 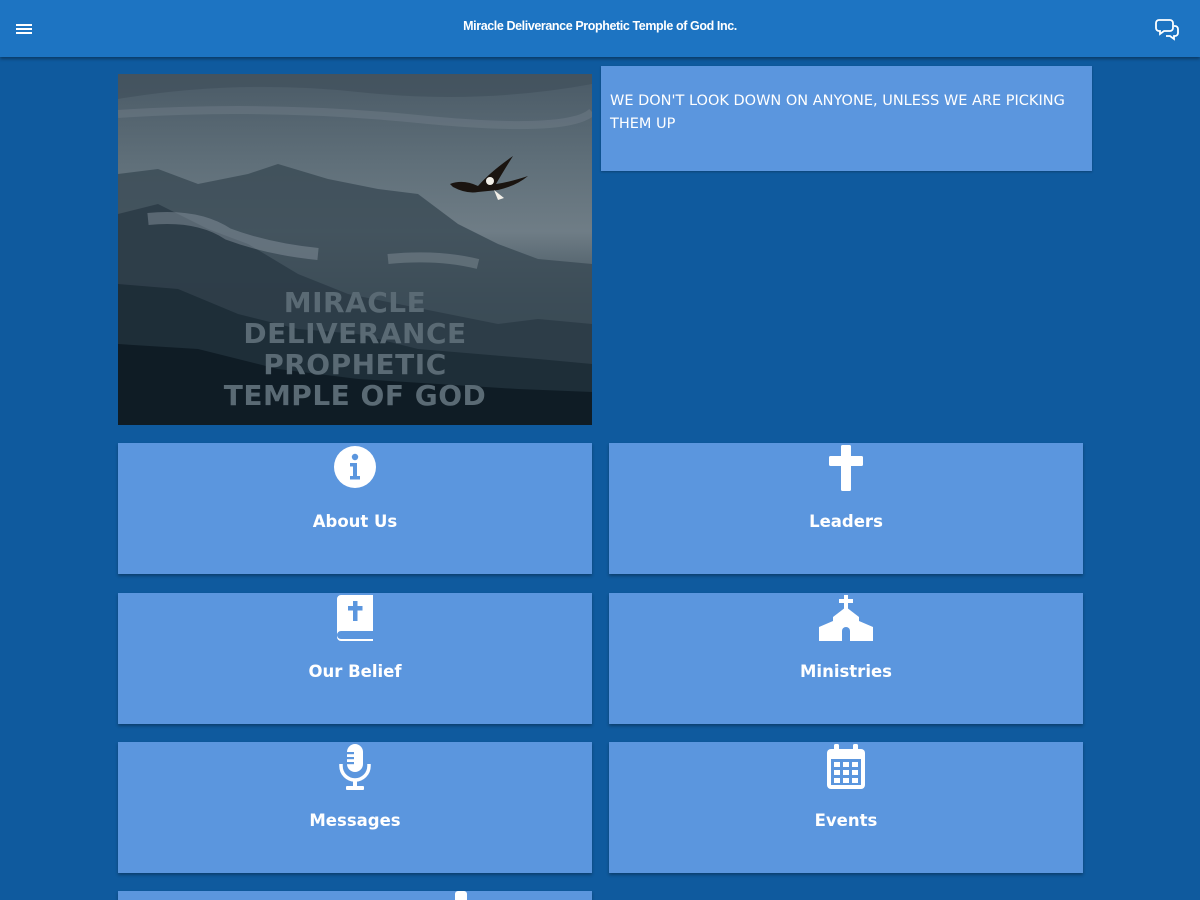 I want to click on partial-icon, so click(x=461, y=895).